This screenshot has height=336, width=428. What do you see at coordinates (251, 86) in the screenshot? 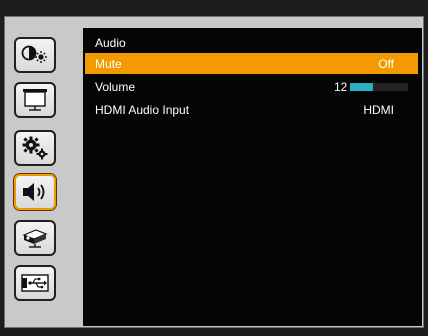
I see `menu-item-volume: Volume 12` at bounding box center [251, 86].